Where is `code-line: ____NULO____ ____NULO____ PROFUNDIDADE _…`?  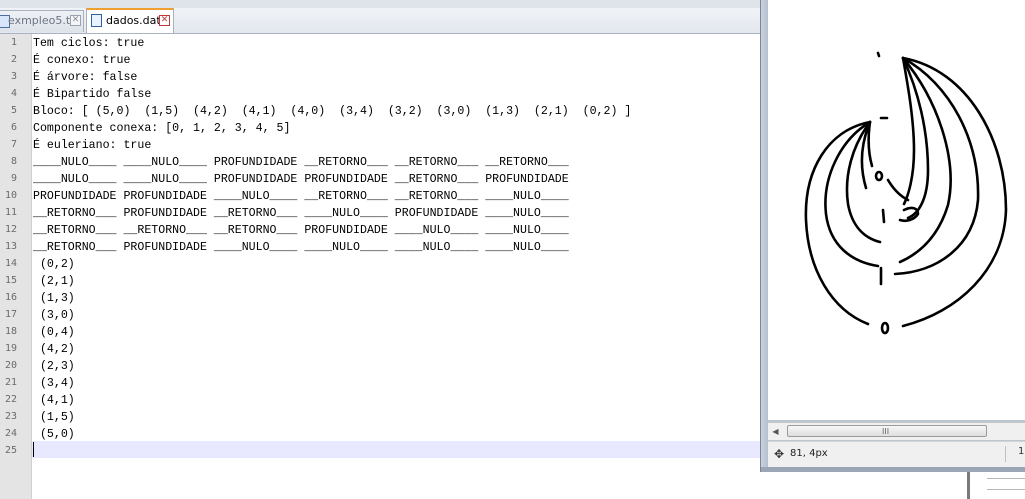 code-line: ____NULO____ ____NULO____ PROFUNDIDADE _… is located at coordinates (301, 162).